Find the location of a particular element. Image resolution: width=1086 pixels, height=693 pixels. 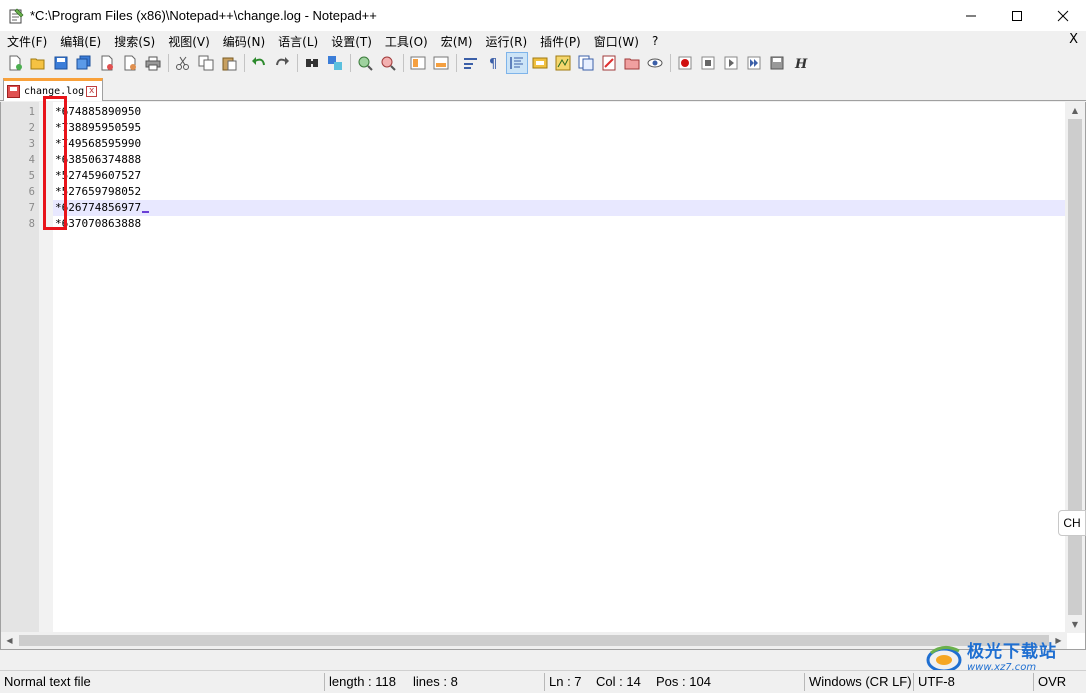

menu-tools: 工具(O) is located at coordinates (406, 41).